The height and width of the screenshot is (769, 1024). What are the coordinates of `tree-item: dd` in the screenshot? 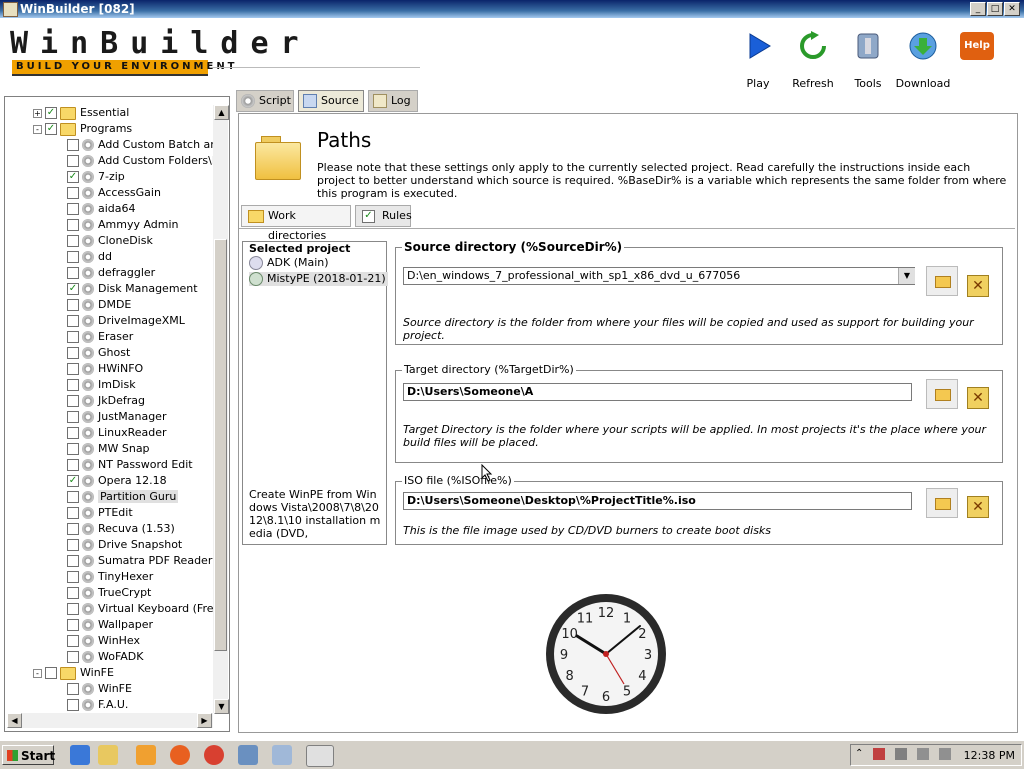 It's located at (89, 257).